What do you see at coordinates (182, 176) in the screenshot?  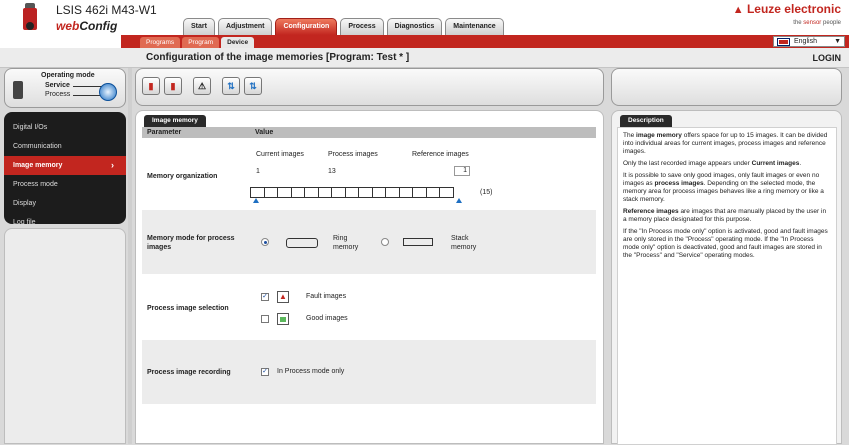 I see `memory-organization-label: Memory organization` at bounding box center [182, 176].